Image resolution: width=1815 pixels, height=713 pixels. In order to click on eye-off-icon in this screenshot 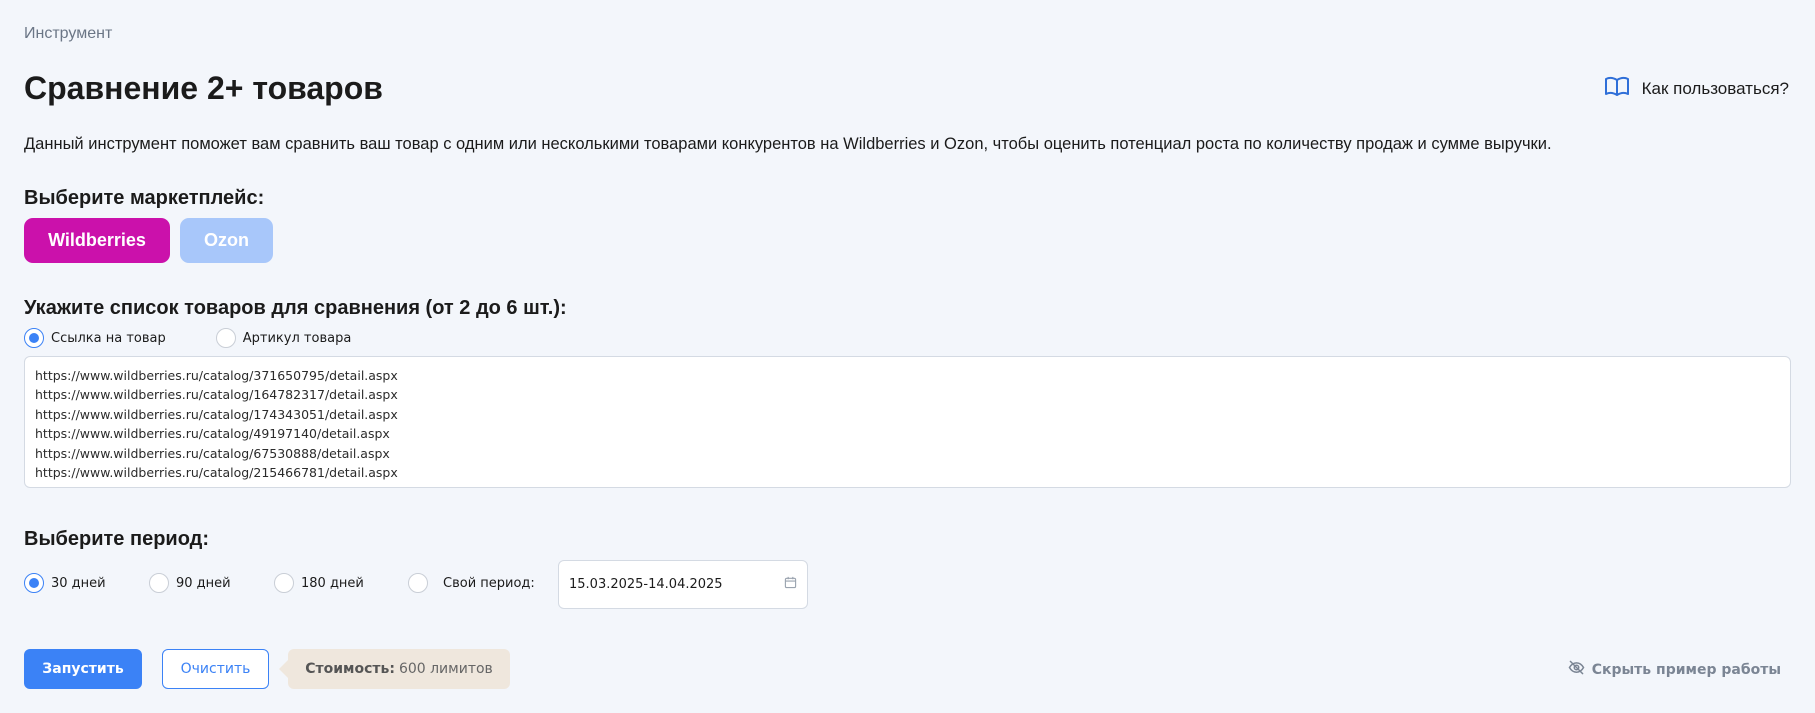, I will do `click(1576, 669)`.